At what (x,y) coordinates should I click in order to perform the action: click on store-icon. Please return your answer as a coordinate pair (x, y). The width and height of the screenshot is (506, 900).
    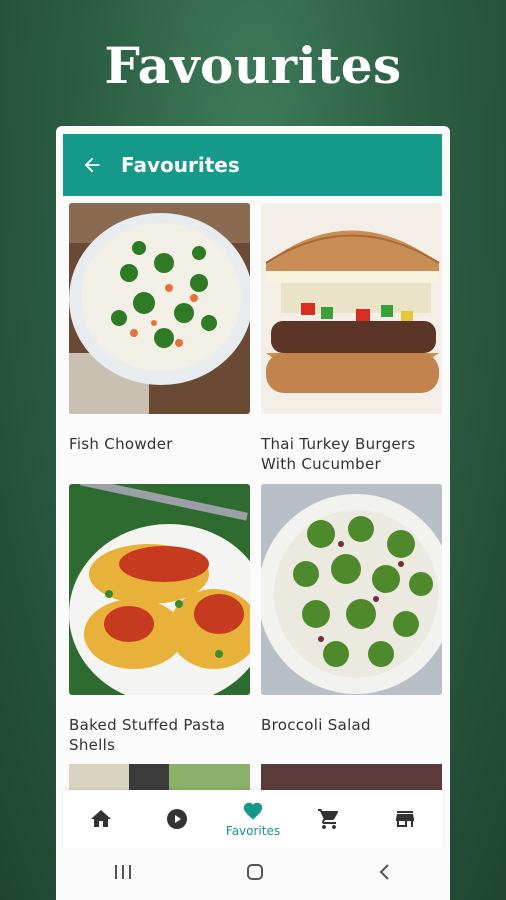
    Looking at the image, I should click on (405, 819).